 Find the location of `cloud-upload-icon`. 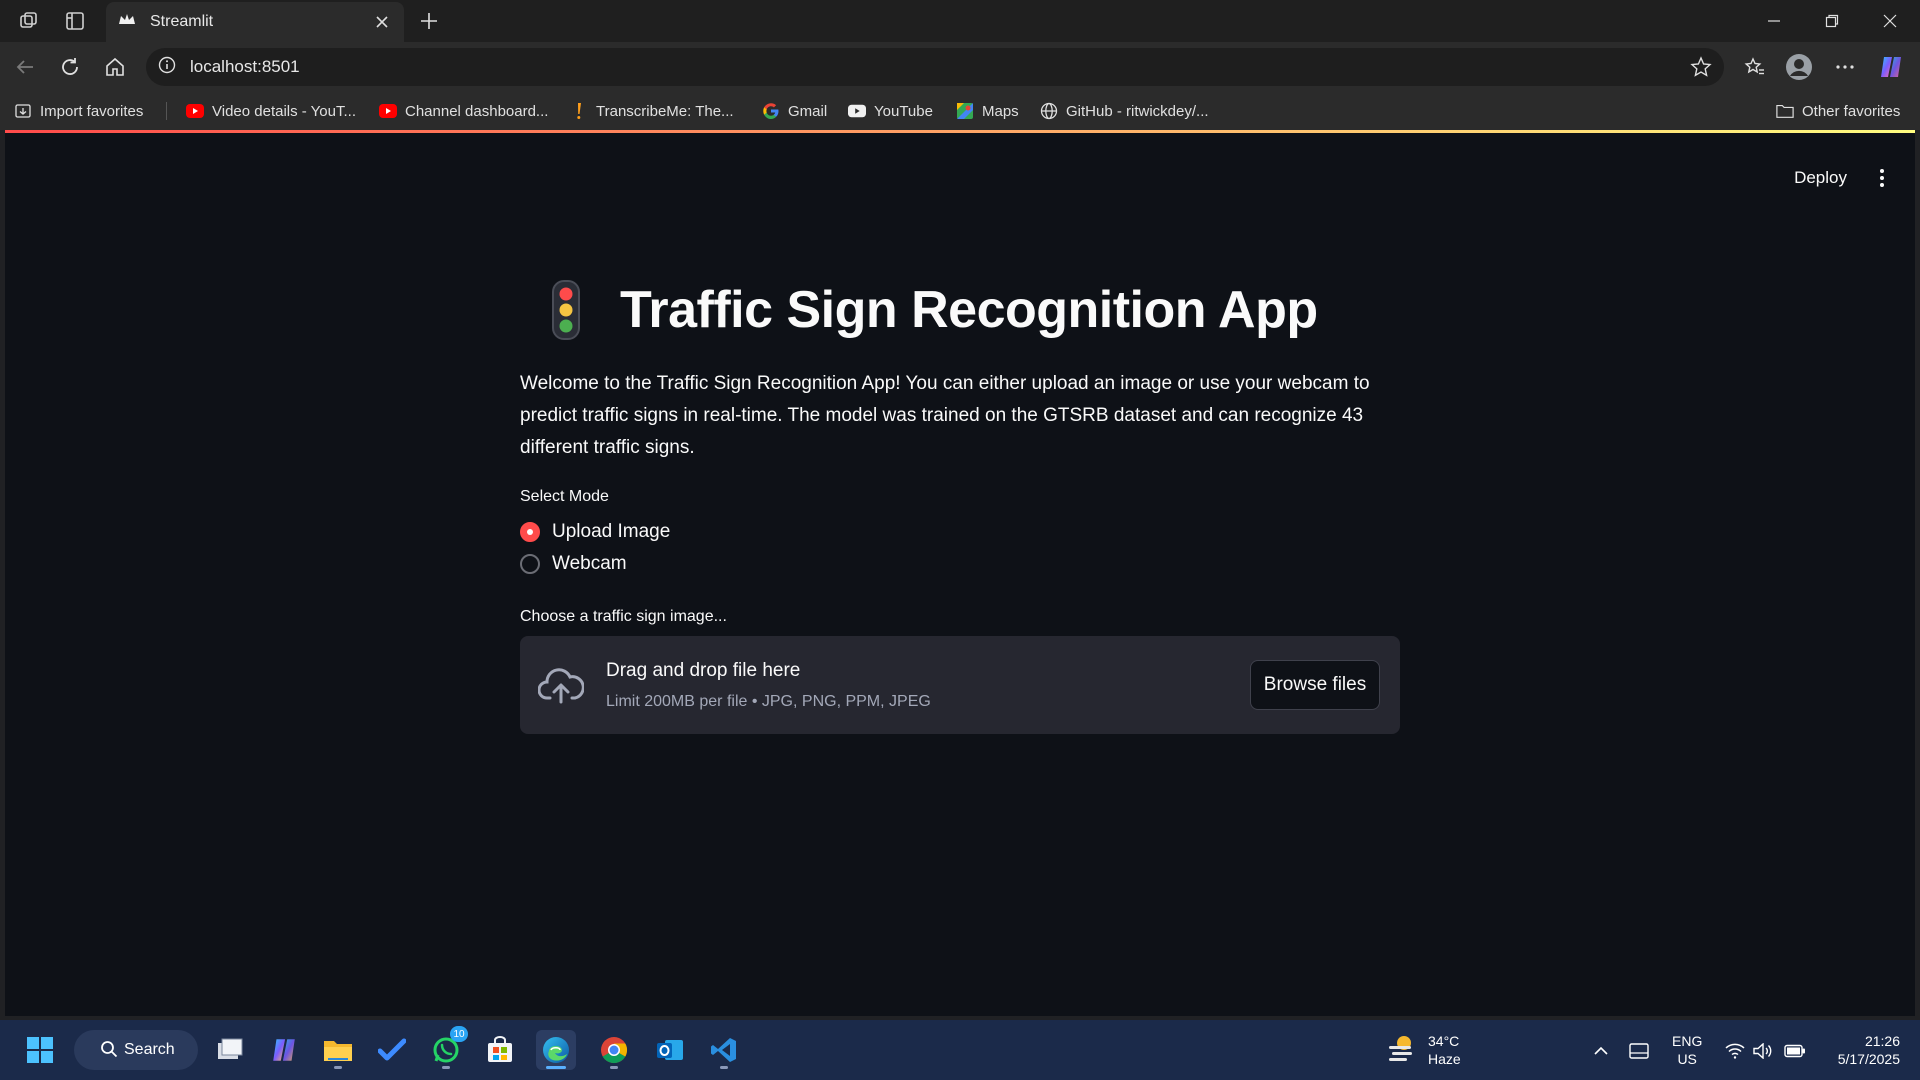

cloud-upload-icon is located at coordinates (561, 686).